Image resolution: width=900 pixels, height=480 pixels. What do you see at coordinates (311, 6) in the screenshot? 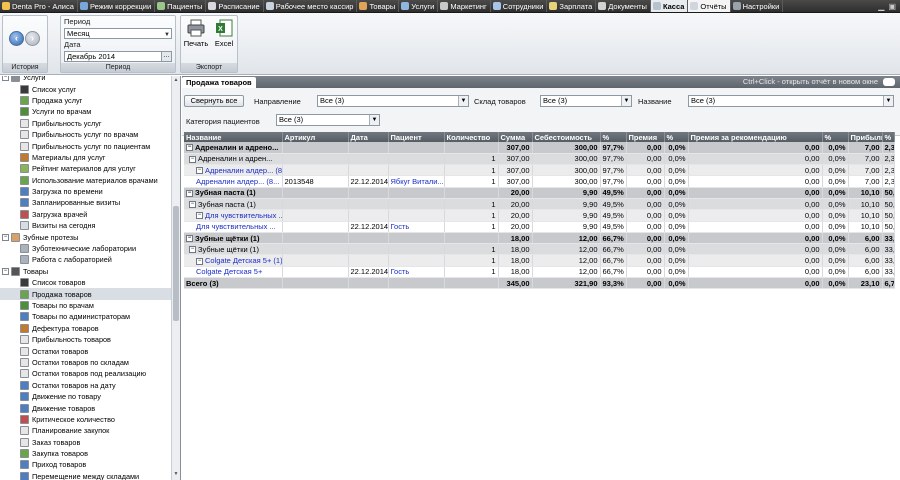
I see `tab-cashier: Рабочее место кассир` at bounding box center [311, 6].